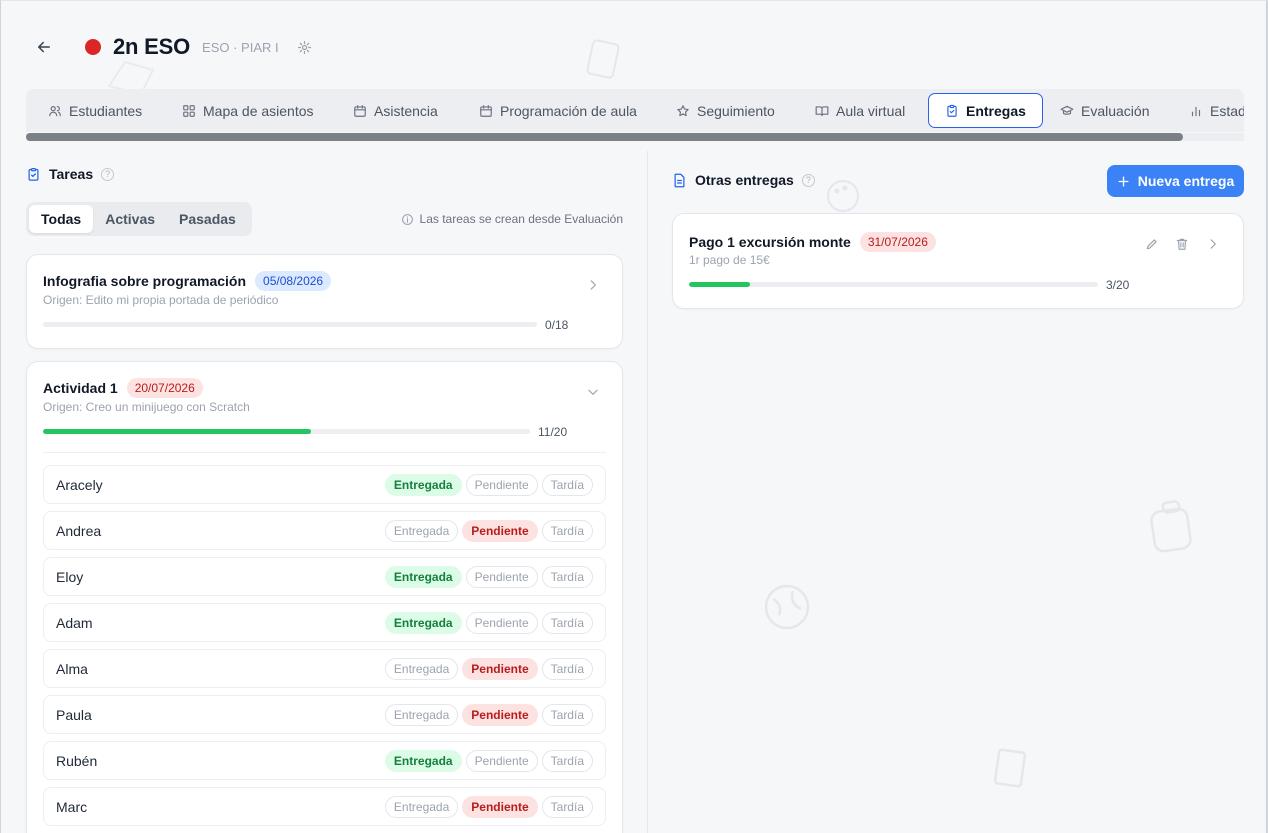  I want to click on tab-mapa-de-asientos: Mapa de asientos, so click(248, 110).